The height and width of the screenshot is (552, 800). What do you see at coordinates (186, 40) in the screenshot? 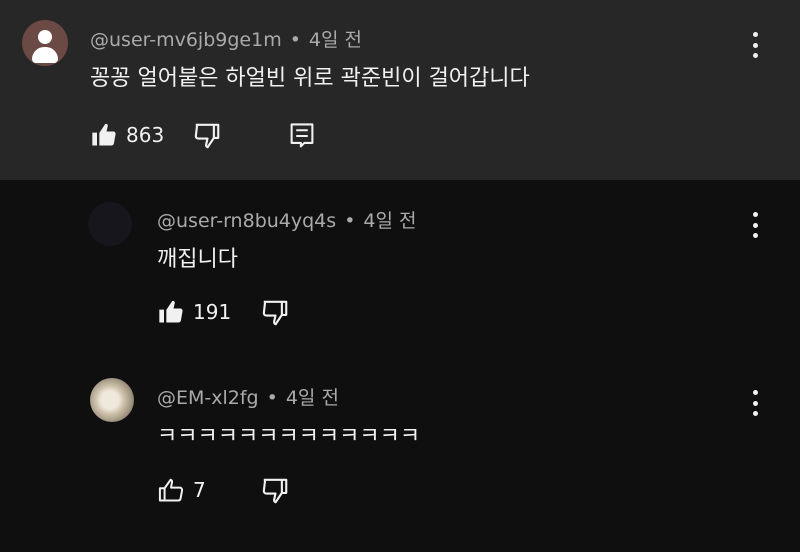
I see `comment-author: @user-mv6jb9ge1m` at bounding box center [186, 40].